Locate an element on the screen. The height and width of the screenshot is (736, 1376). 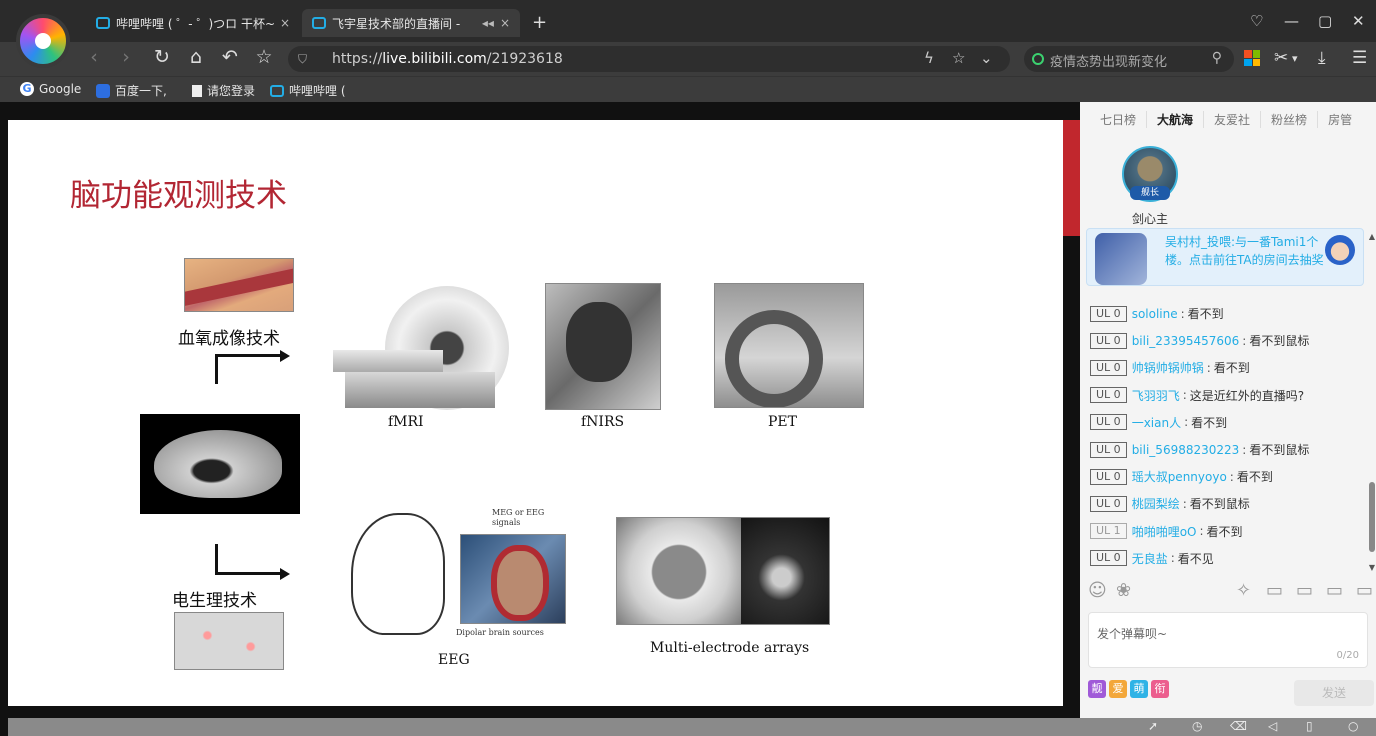
danmaku-row: UL 0 bili_56988230223: 看不到鼠标 is located at coordinates (1225, 449).